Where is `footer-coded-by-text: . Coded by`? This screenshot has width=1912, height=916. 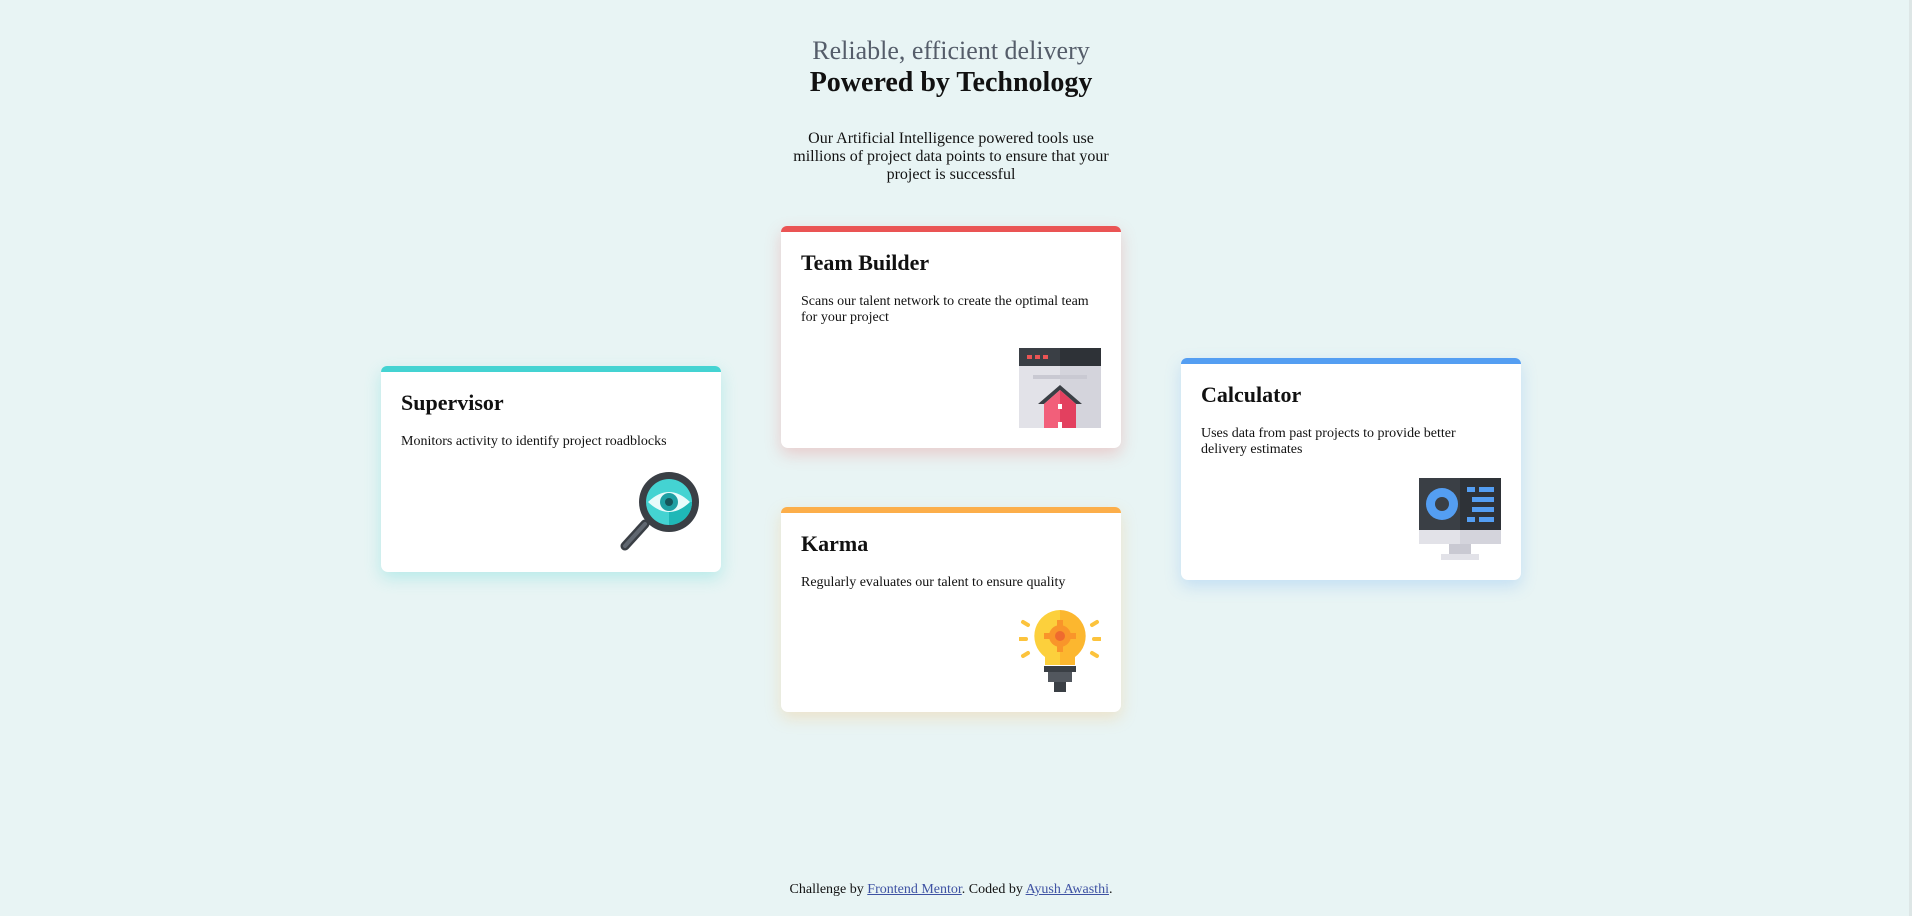
footer-coded-by-text: . Coded by is located at coordinates (992, 889).